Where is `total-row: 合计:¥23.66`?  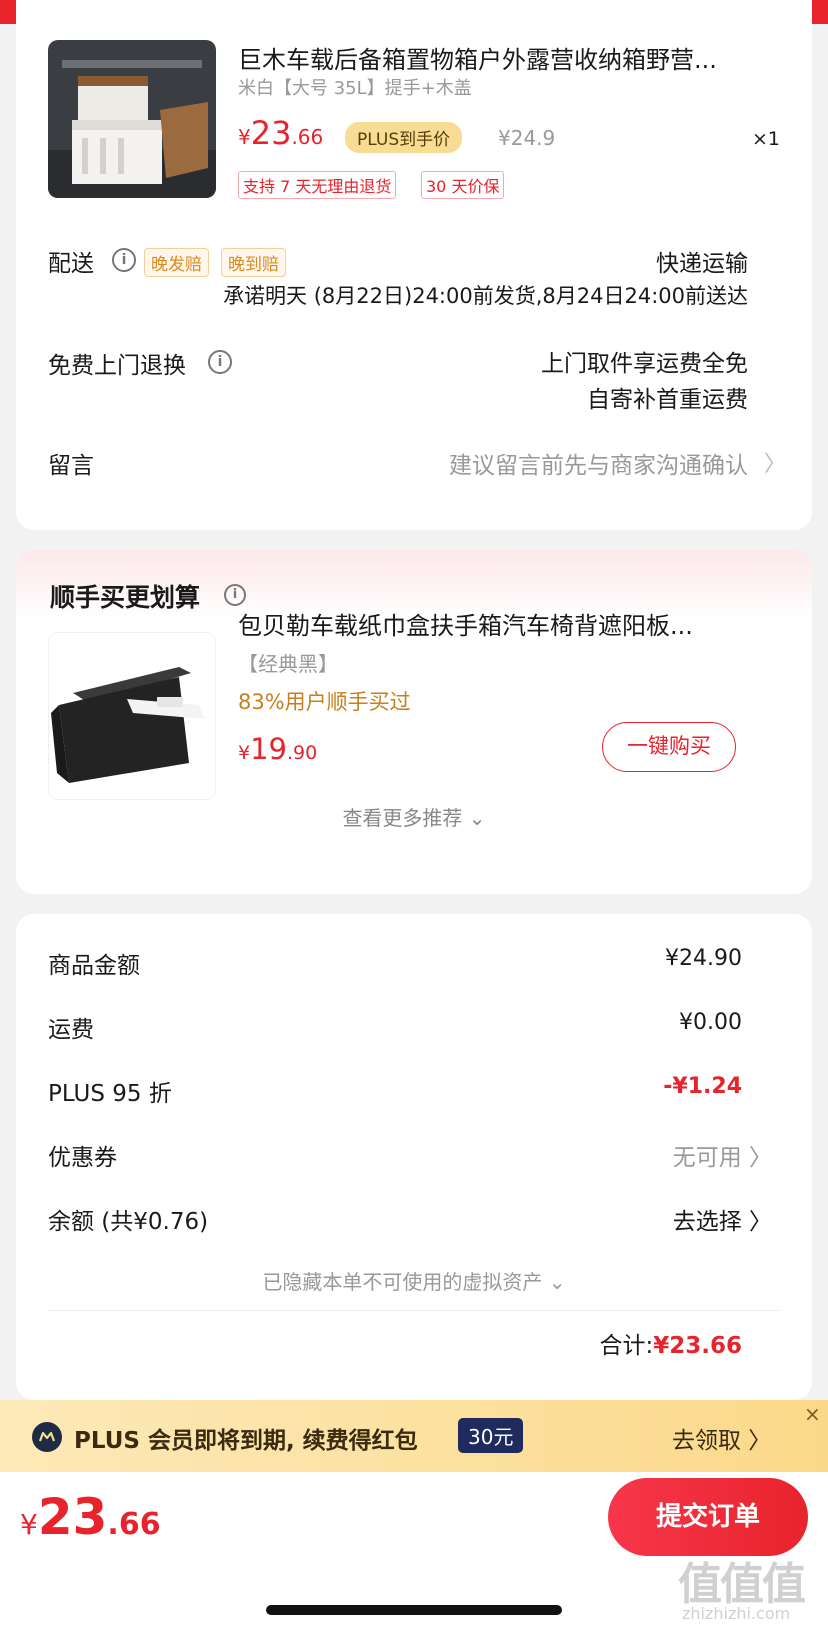 total-row: 合计:¥23.66 is located at coordinates (670, 1343).